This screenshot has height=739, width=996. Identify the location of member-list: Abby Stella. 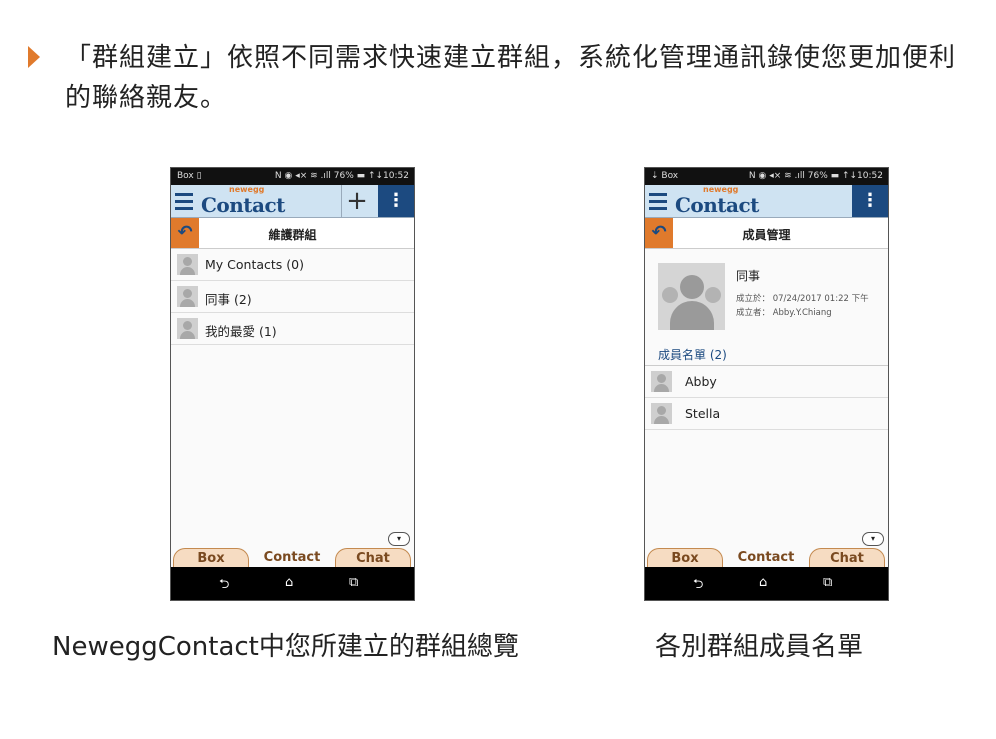
(766, 397).